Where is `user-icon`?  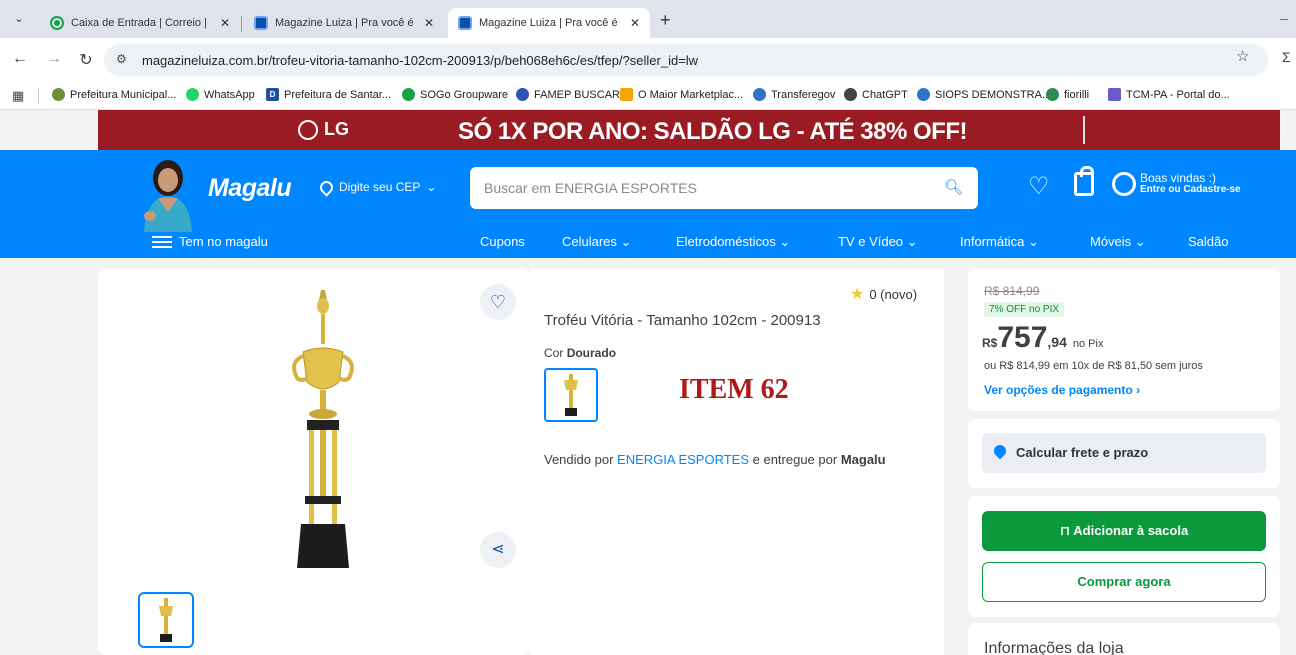 user-icon is located at coordinates (1124, 184).